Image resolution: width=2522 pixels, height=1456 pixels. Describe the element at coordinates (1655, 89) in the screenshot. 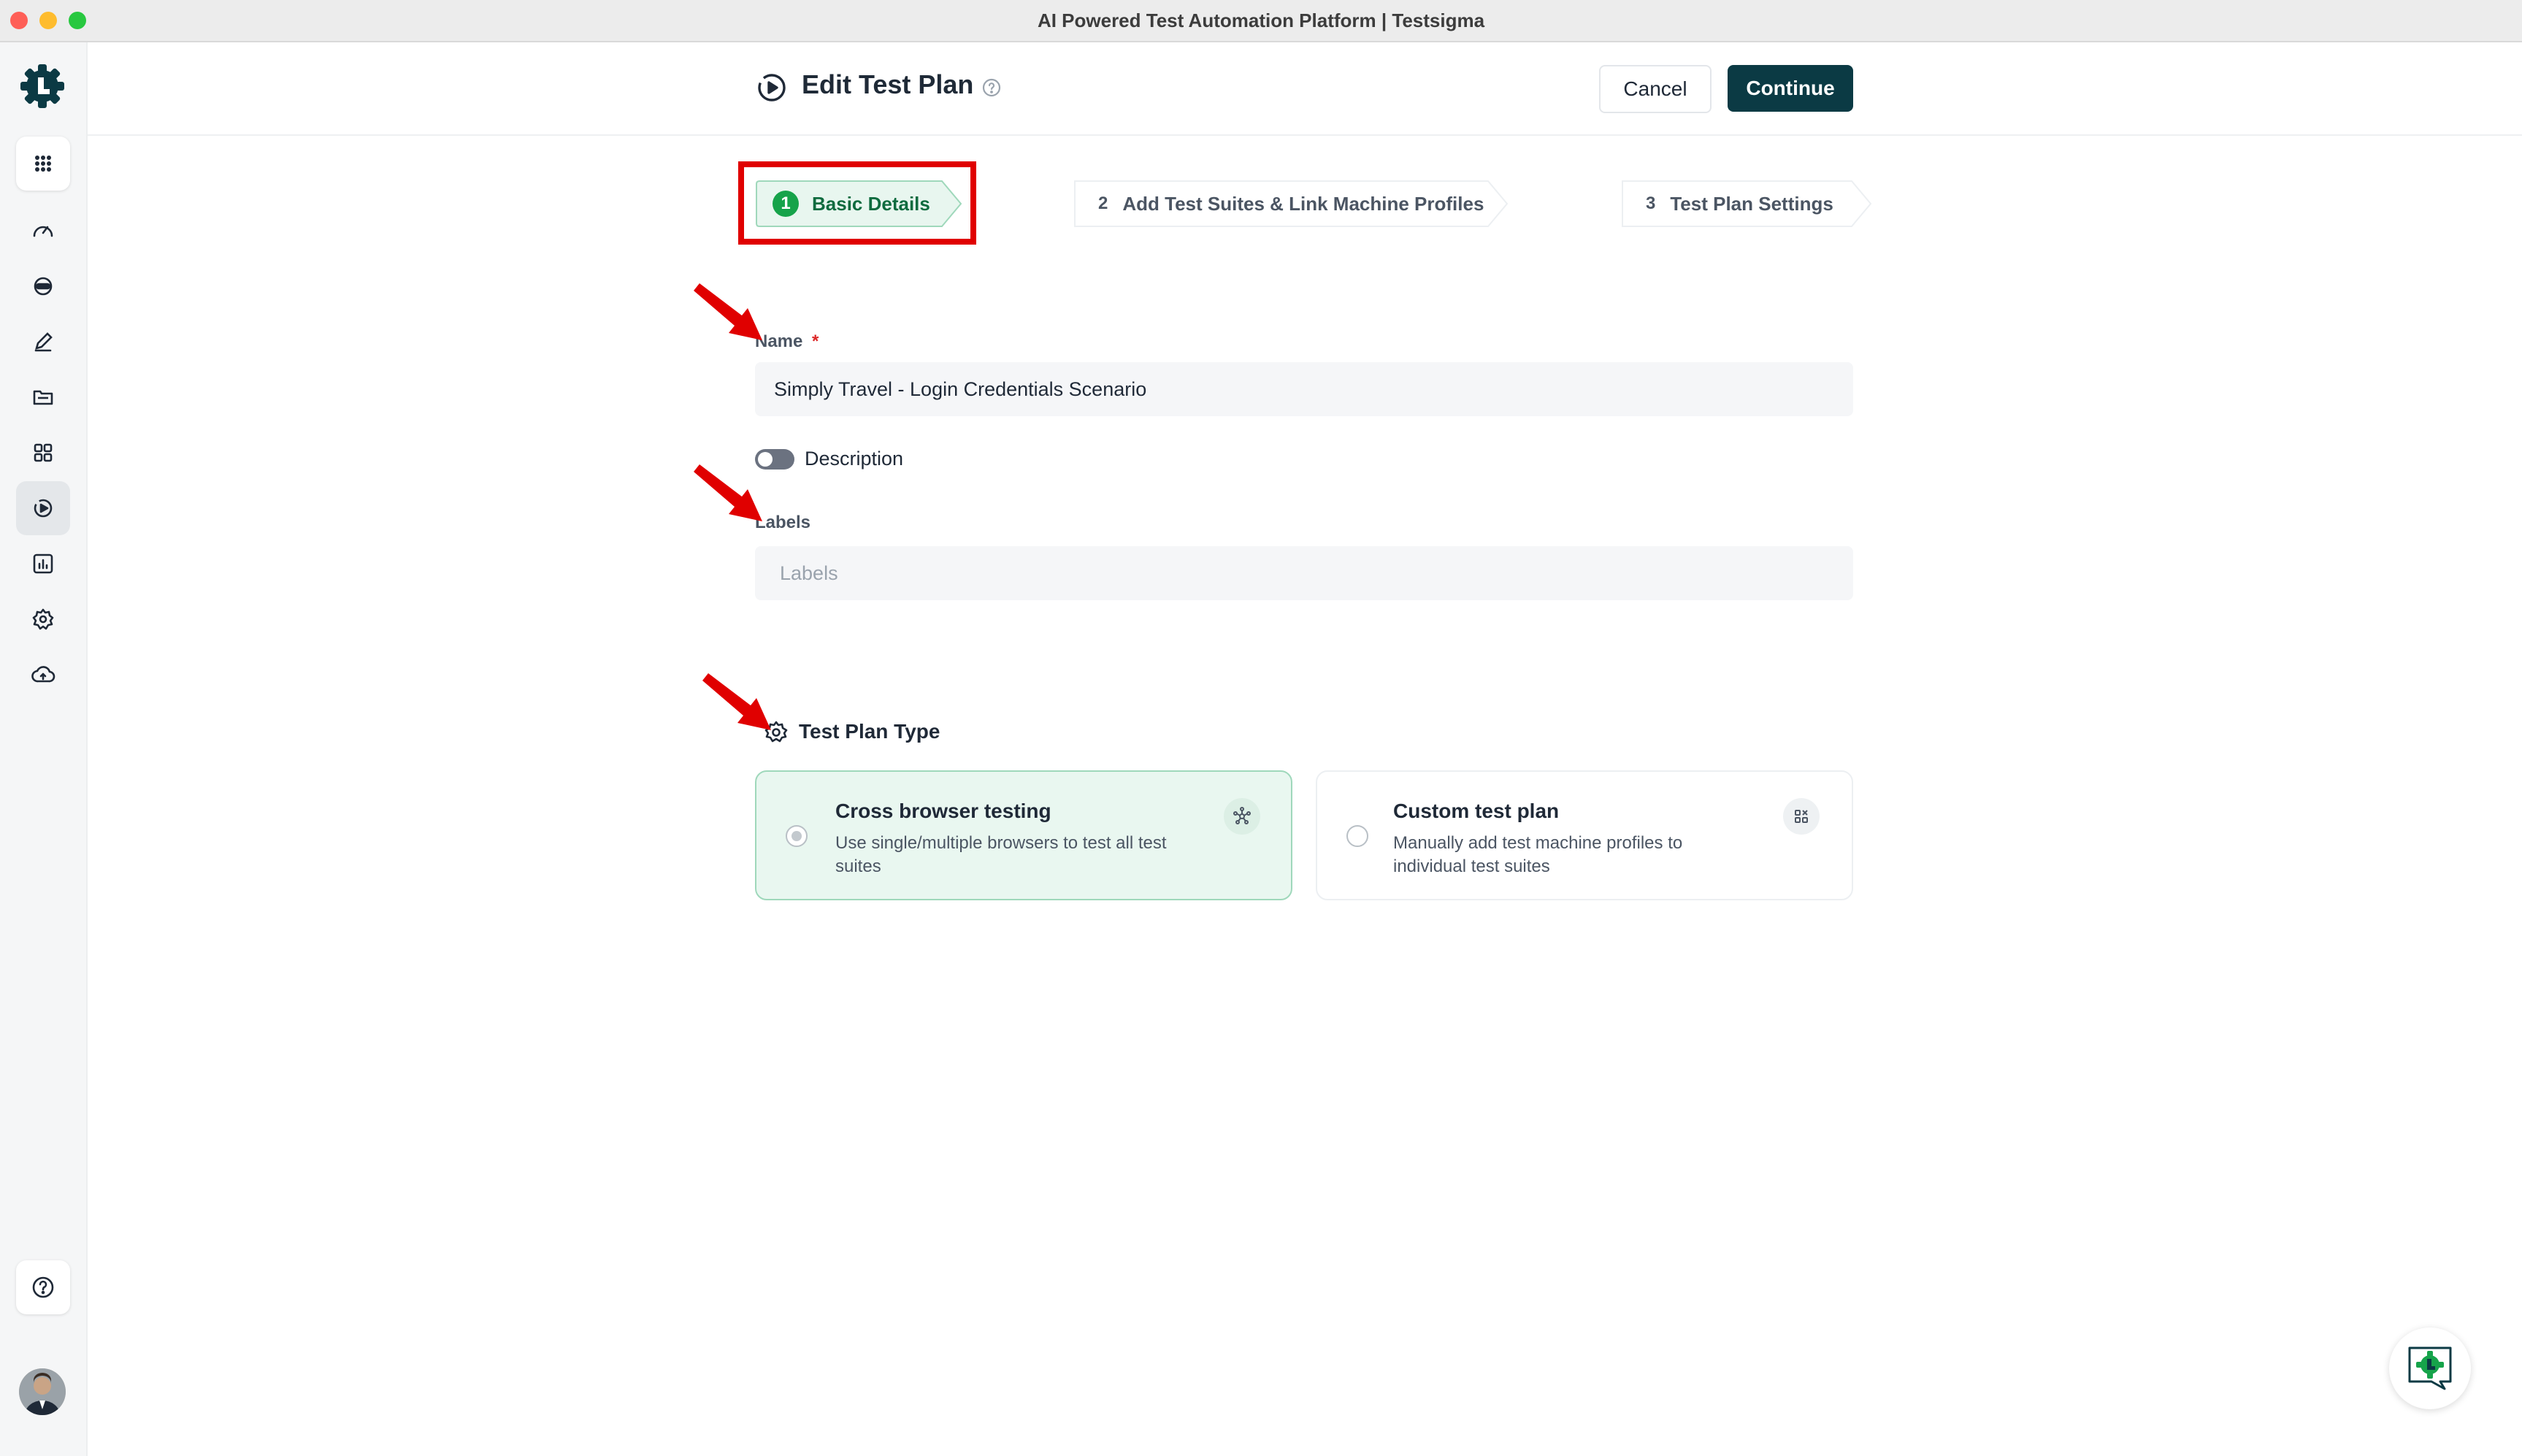

I see `cancel-button: Cancel` at that location.